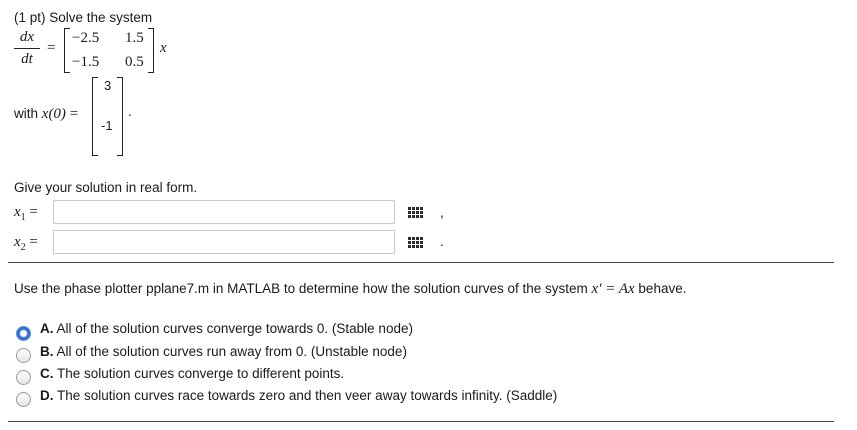 This screenshot has width=857, height=430. I want to click on option-d-radio, so click(23, 399).